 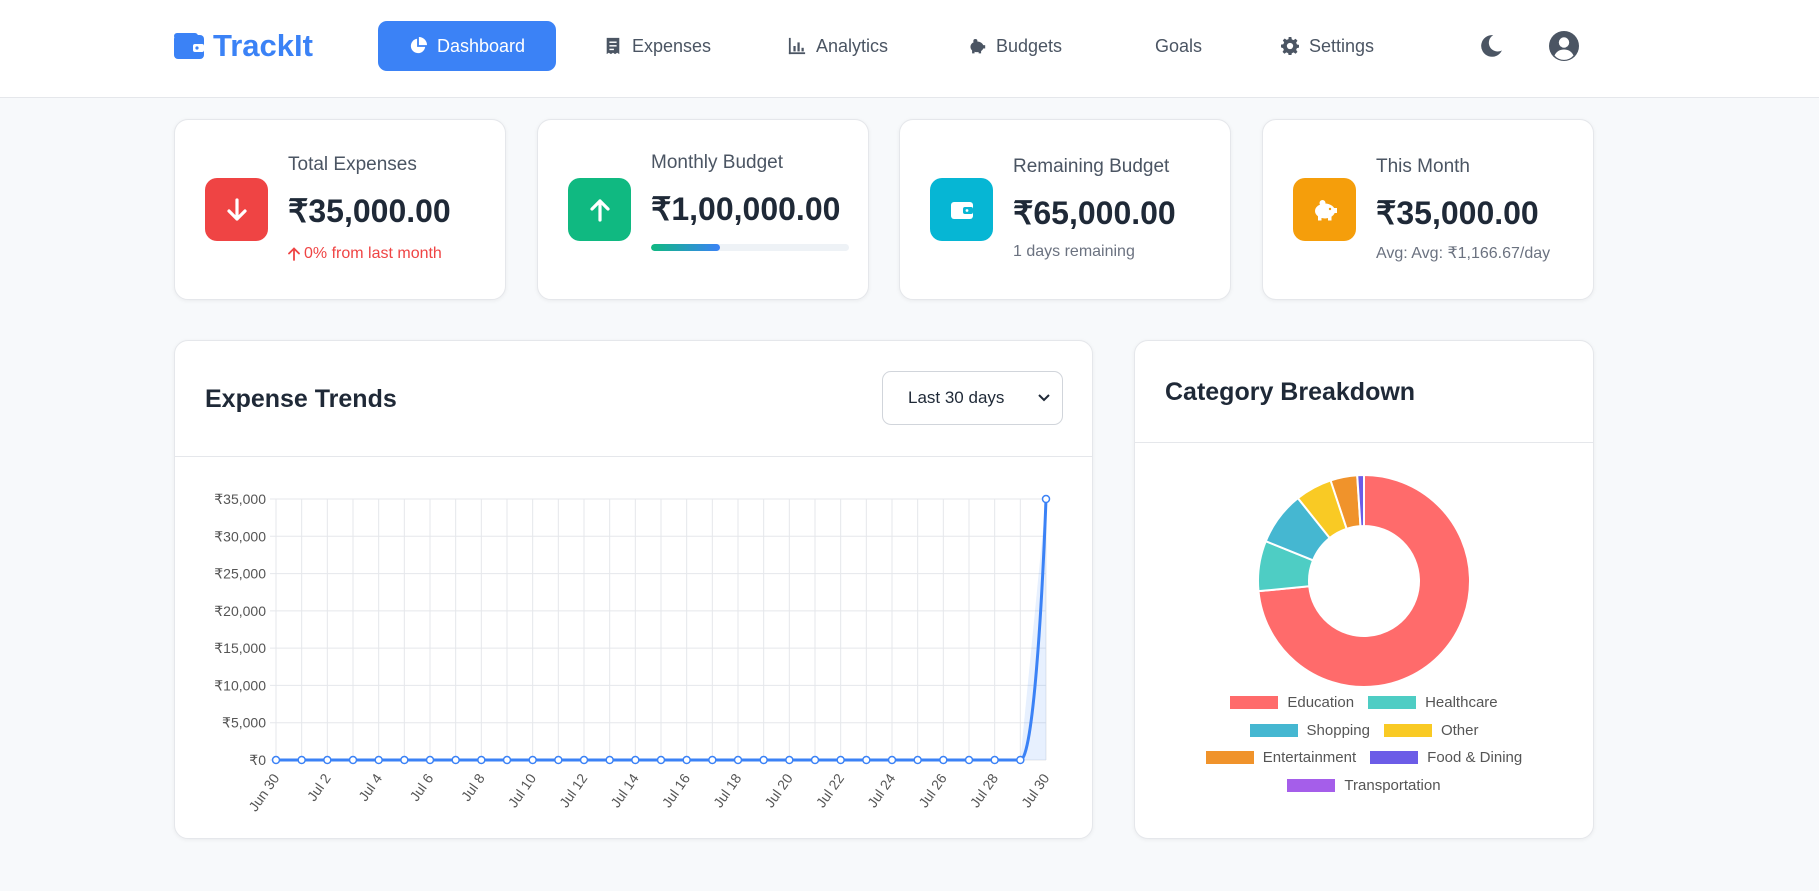 I want to click on y-tick-label: ₹20,000, so click(x=240, y=611).